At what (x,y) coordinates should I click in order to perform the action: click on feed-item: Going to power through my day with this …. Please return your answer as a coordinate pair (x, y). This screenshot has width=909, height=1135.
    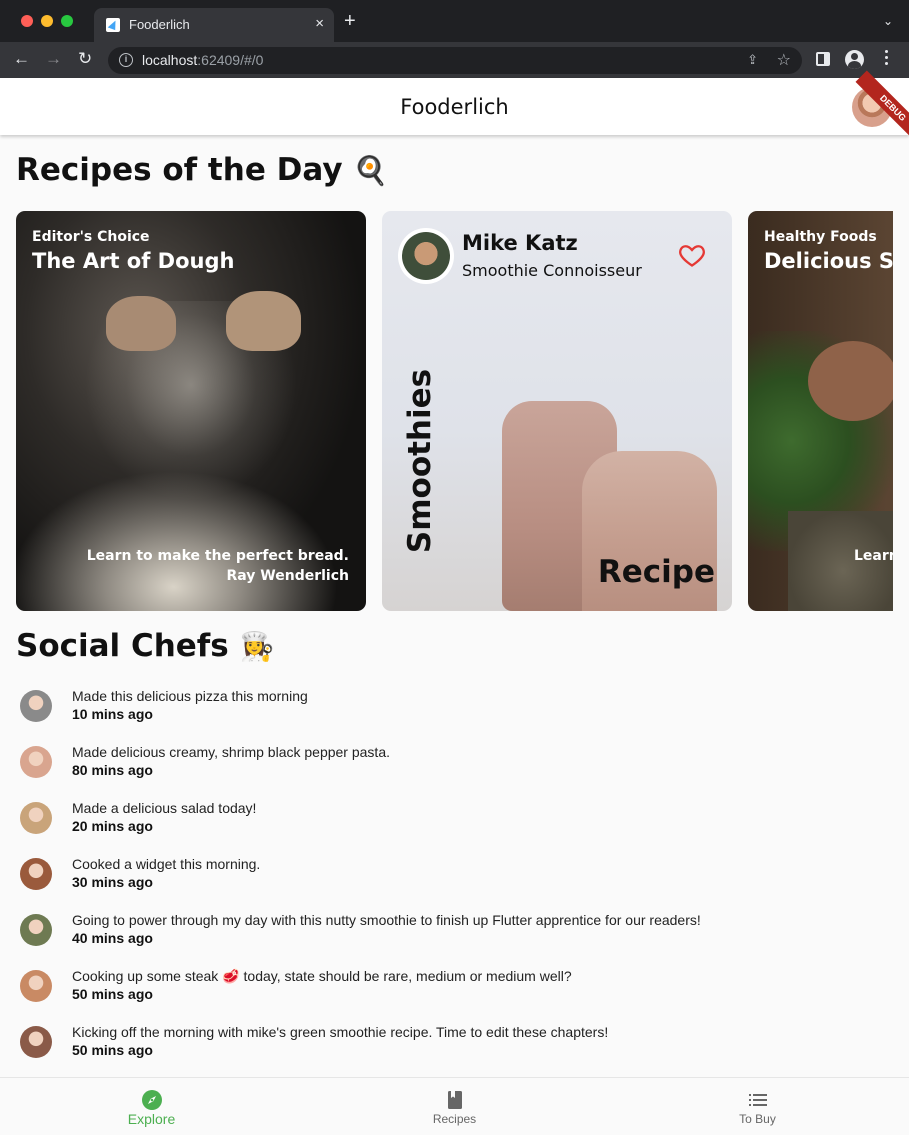
    Looking at the image, I should click on (454, 934).